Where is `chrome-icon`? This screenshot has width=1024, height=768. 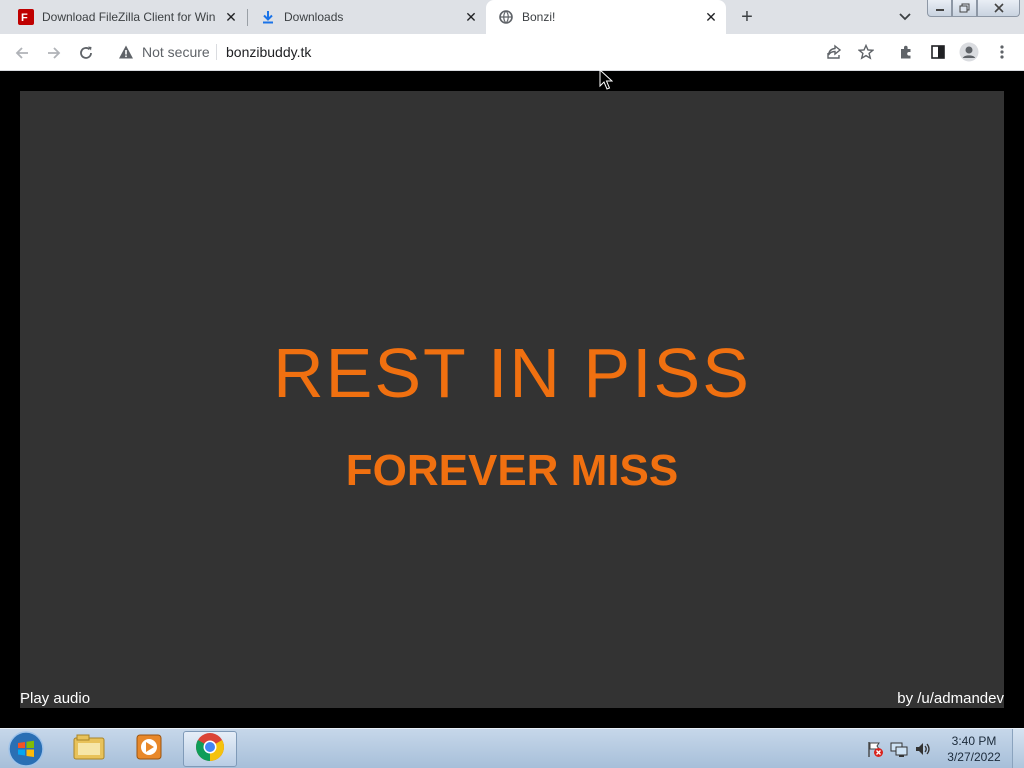
chrome-icon is located at coordinates (210, 749).